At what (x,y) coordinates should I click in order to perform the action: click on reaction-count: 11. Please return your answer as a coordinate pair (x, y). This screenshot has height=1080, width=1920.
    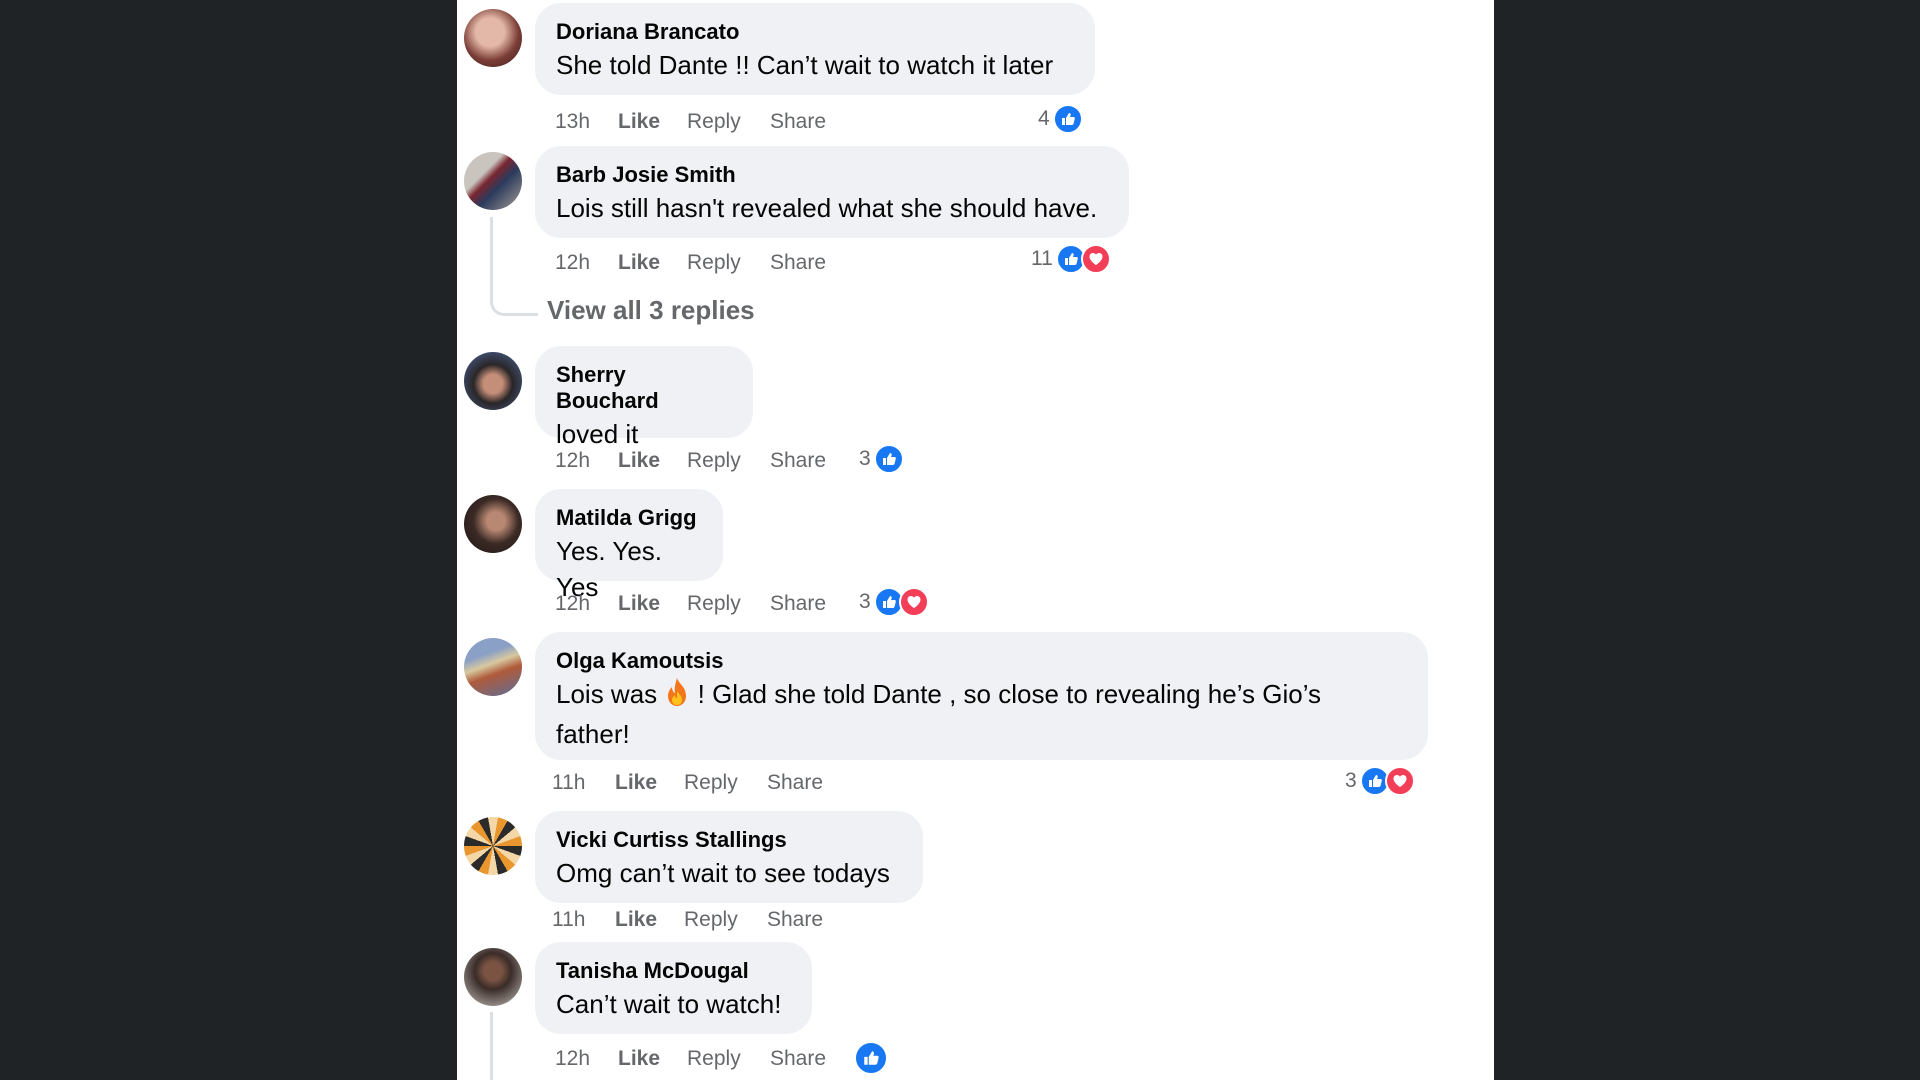
    Looking at the image, I should click on (1042, 258).